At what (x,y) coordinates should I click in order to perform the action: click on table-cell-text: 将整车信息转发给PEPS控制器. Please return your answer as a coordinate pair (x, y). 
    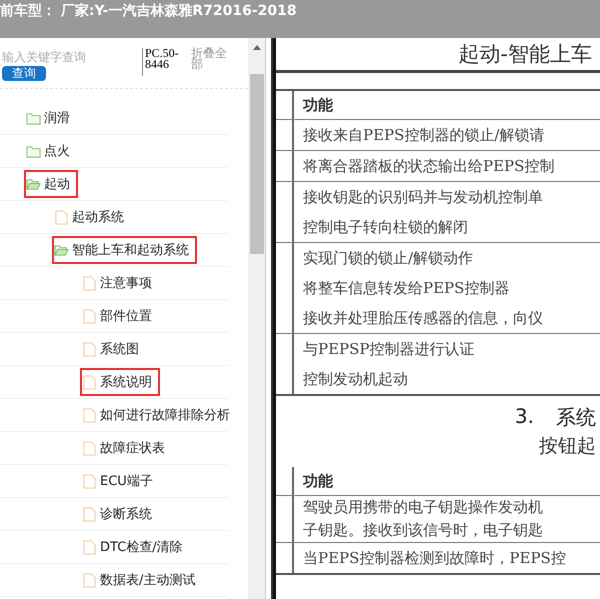
    Looking at the image, I should click on (406, 288).